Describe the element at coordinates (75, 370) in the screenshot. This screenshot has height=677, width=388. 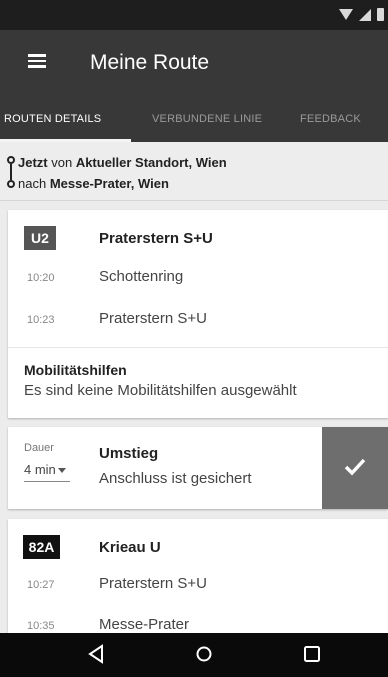
I see `mobility-title: Mobilitätshilfen` at that location.